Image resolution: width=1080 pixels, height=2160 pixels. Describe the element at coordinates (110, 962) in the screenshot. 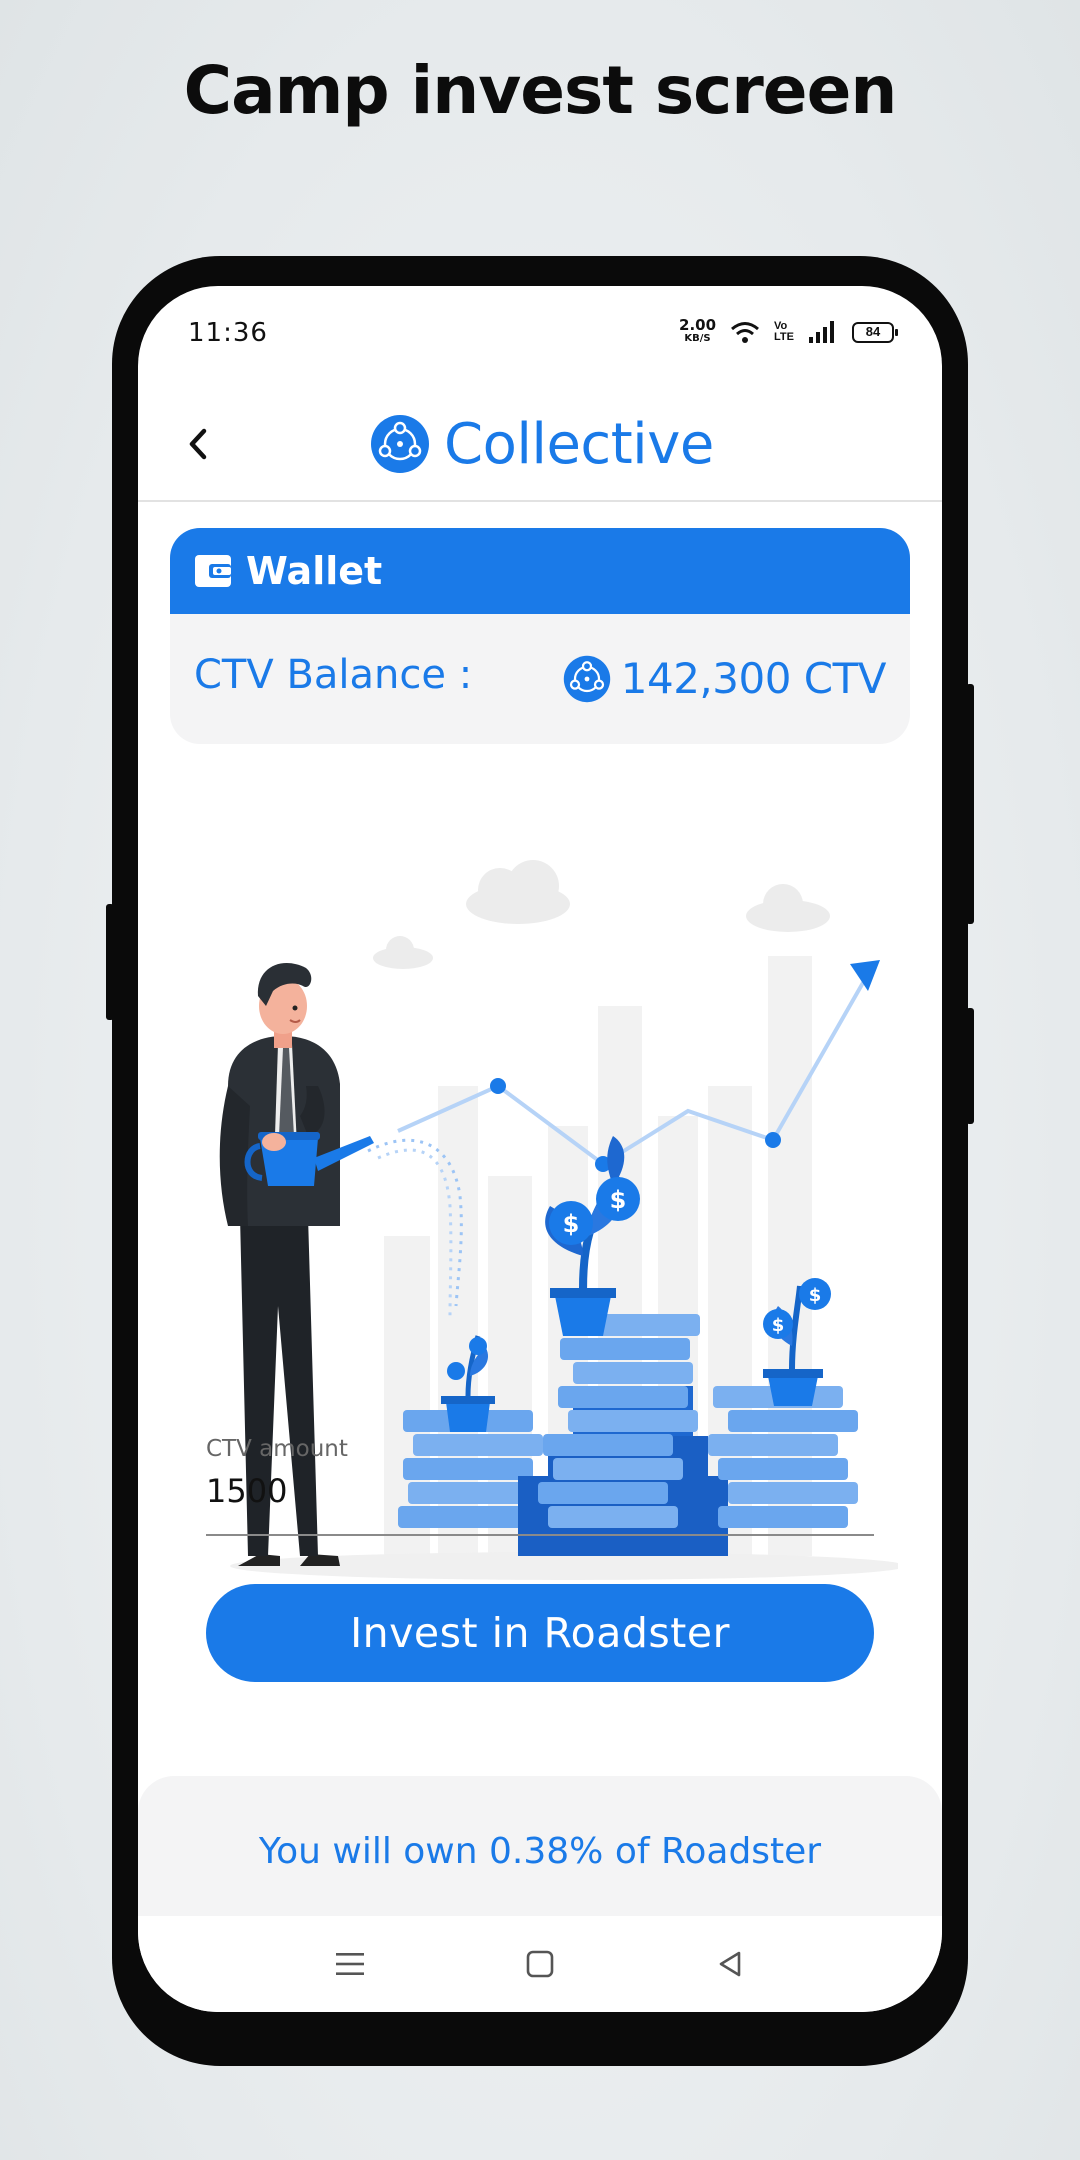

I see `side-button-left` at that location.